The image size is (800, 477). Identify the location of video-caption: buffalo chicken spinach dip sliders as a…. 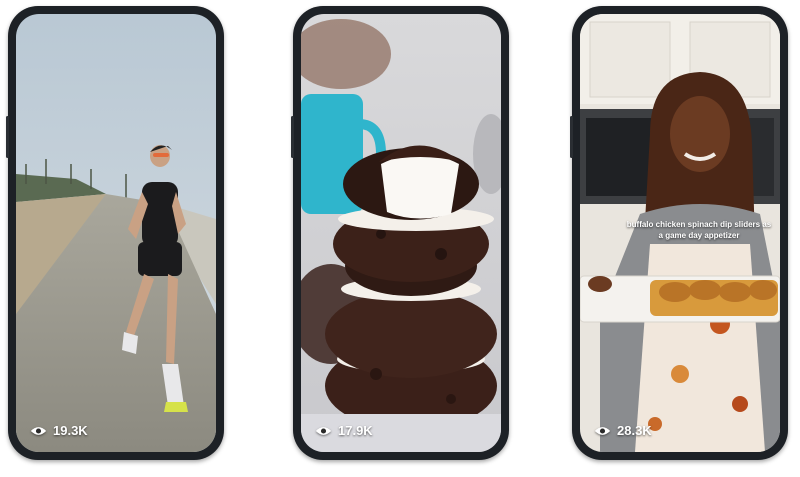
(699, 230).